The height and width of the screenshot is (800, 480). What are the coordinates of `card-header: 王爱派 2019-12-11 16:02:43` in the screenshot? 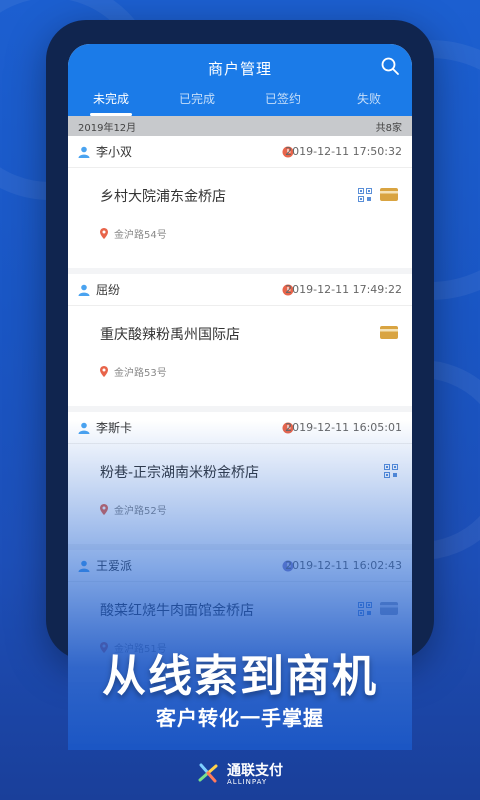 It's located at (240, 566).